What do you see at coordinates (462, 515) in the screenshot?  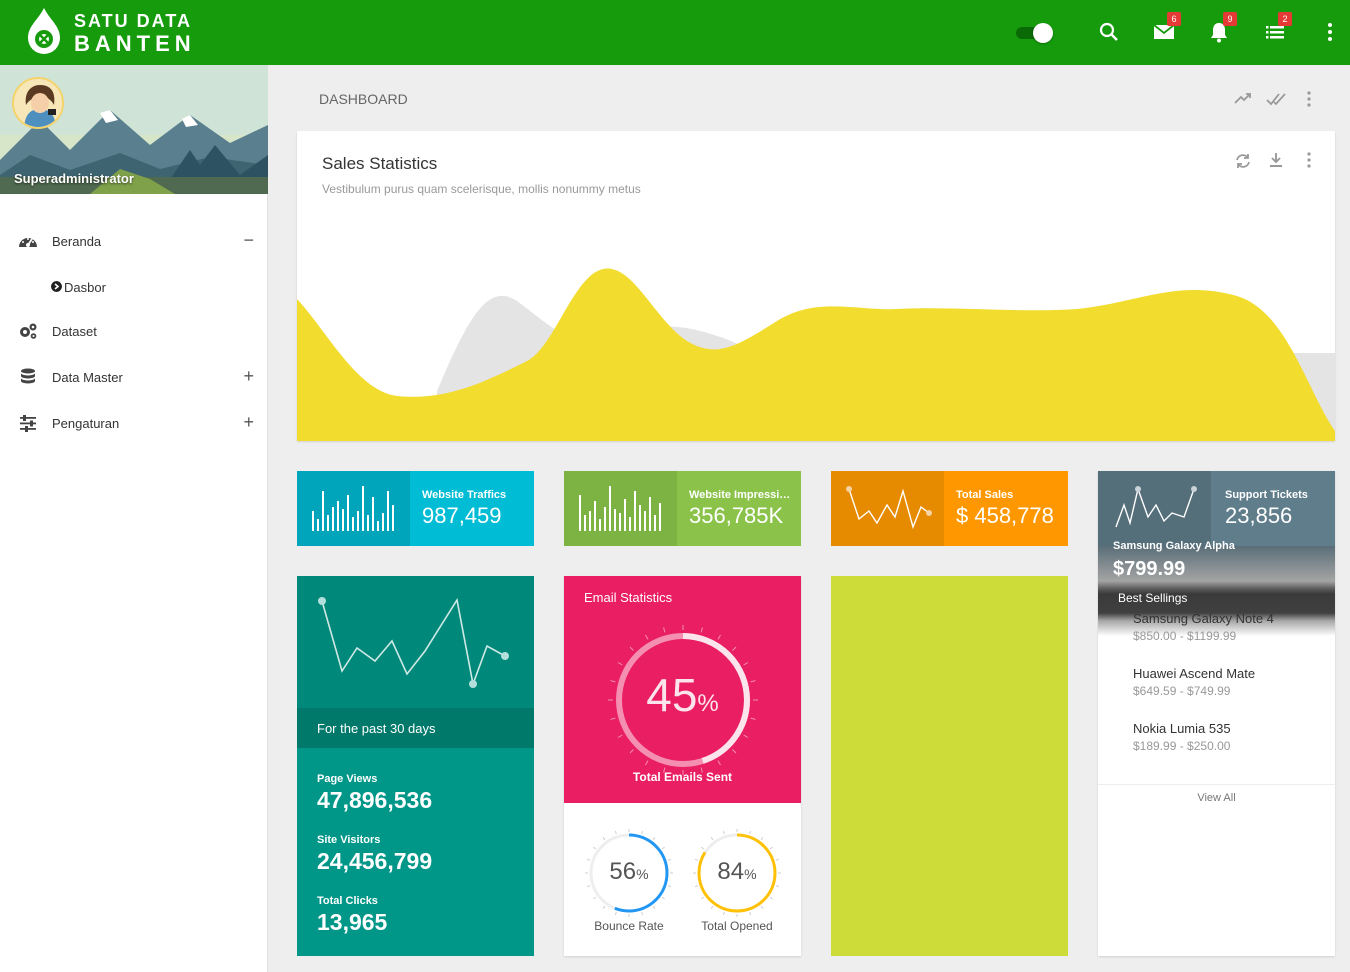 I see `stat-value: 987,459` at bounding box center [462, 515].